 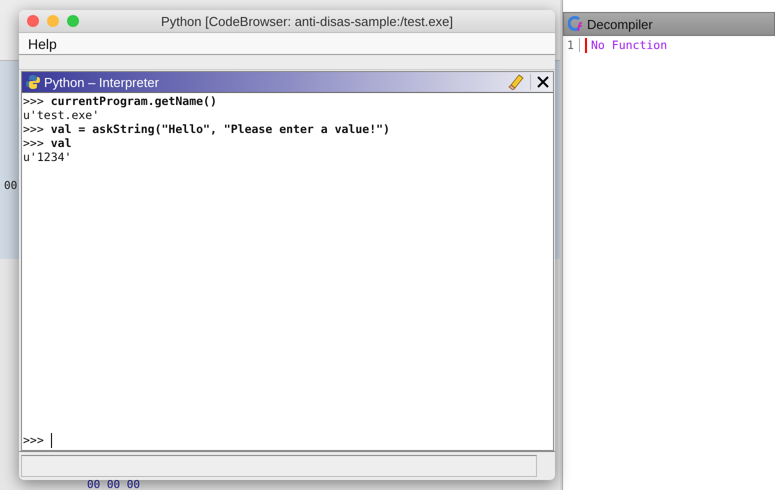 I want to click on zoom-button, so click(x=73, y=21).